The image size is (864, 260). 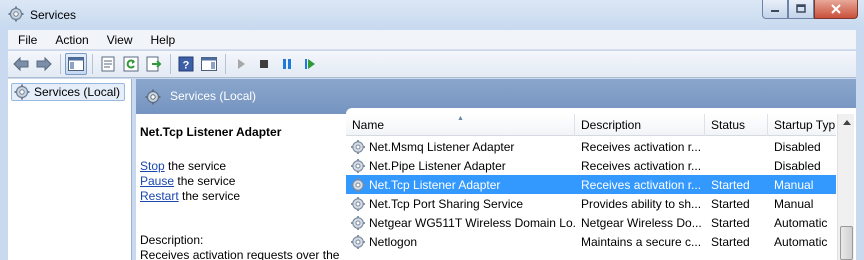 What do you see at coordinates (213, 96) in the screenshot?
I see `pane-title: Services (Local)` at bounding box center [213, 96].